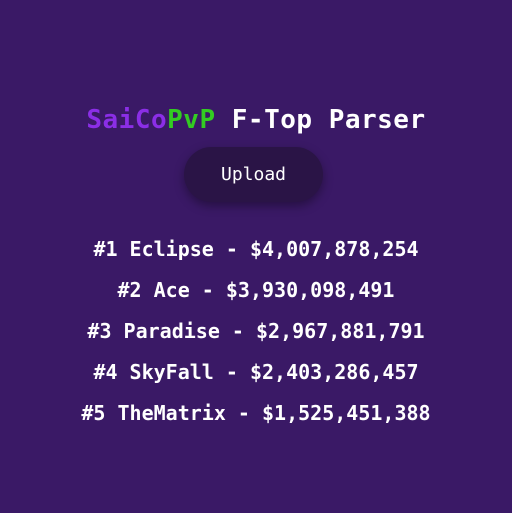  What do you see at coordinates (256, 372) in the screenshot?
I see `ftop-entry-4: #4 SkyFall - $2,403,286,457` at bounding box center [256, 372].